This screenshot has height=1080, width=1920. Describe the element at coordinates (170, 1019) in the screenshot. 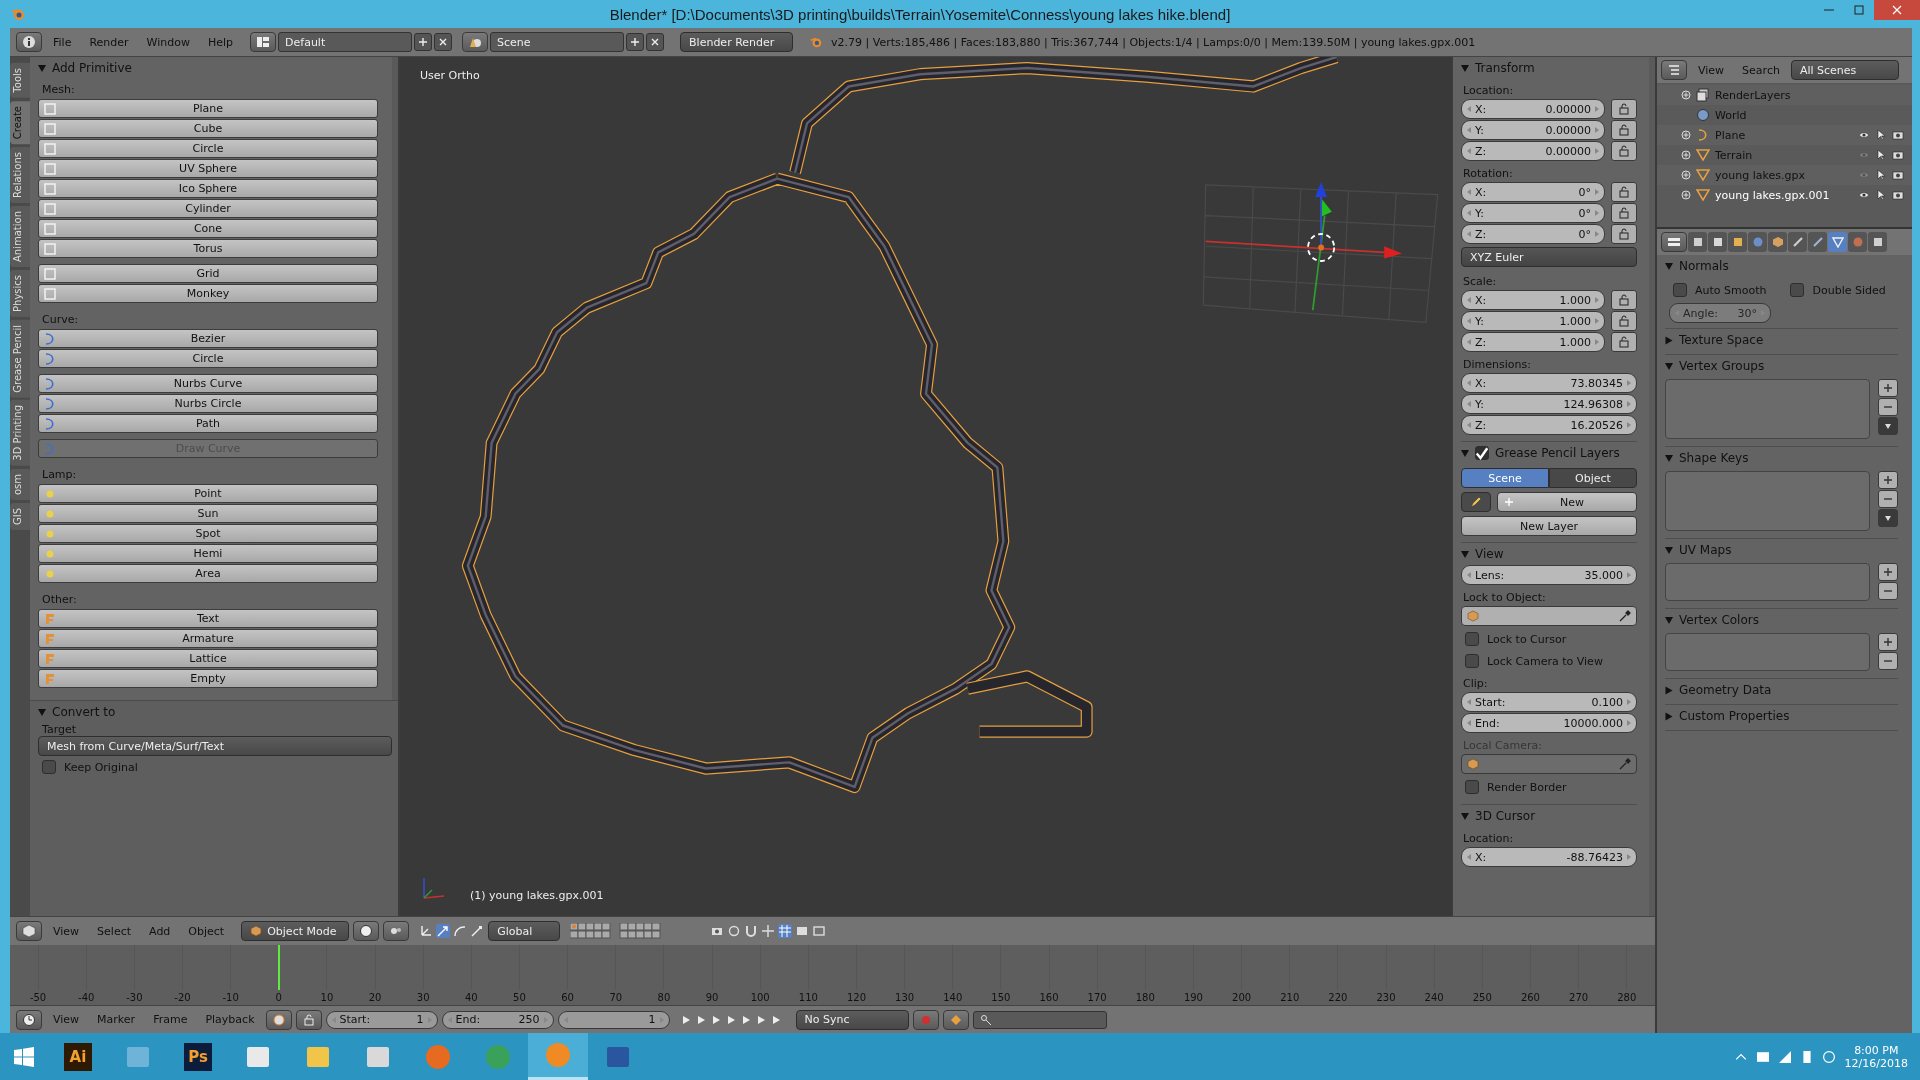

I see `menu-item: Frame` at that location.